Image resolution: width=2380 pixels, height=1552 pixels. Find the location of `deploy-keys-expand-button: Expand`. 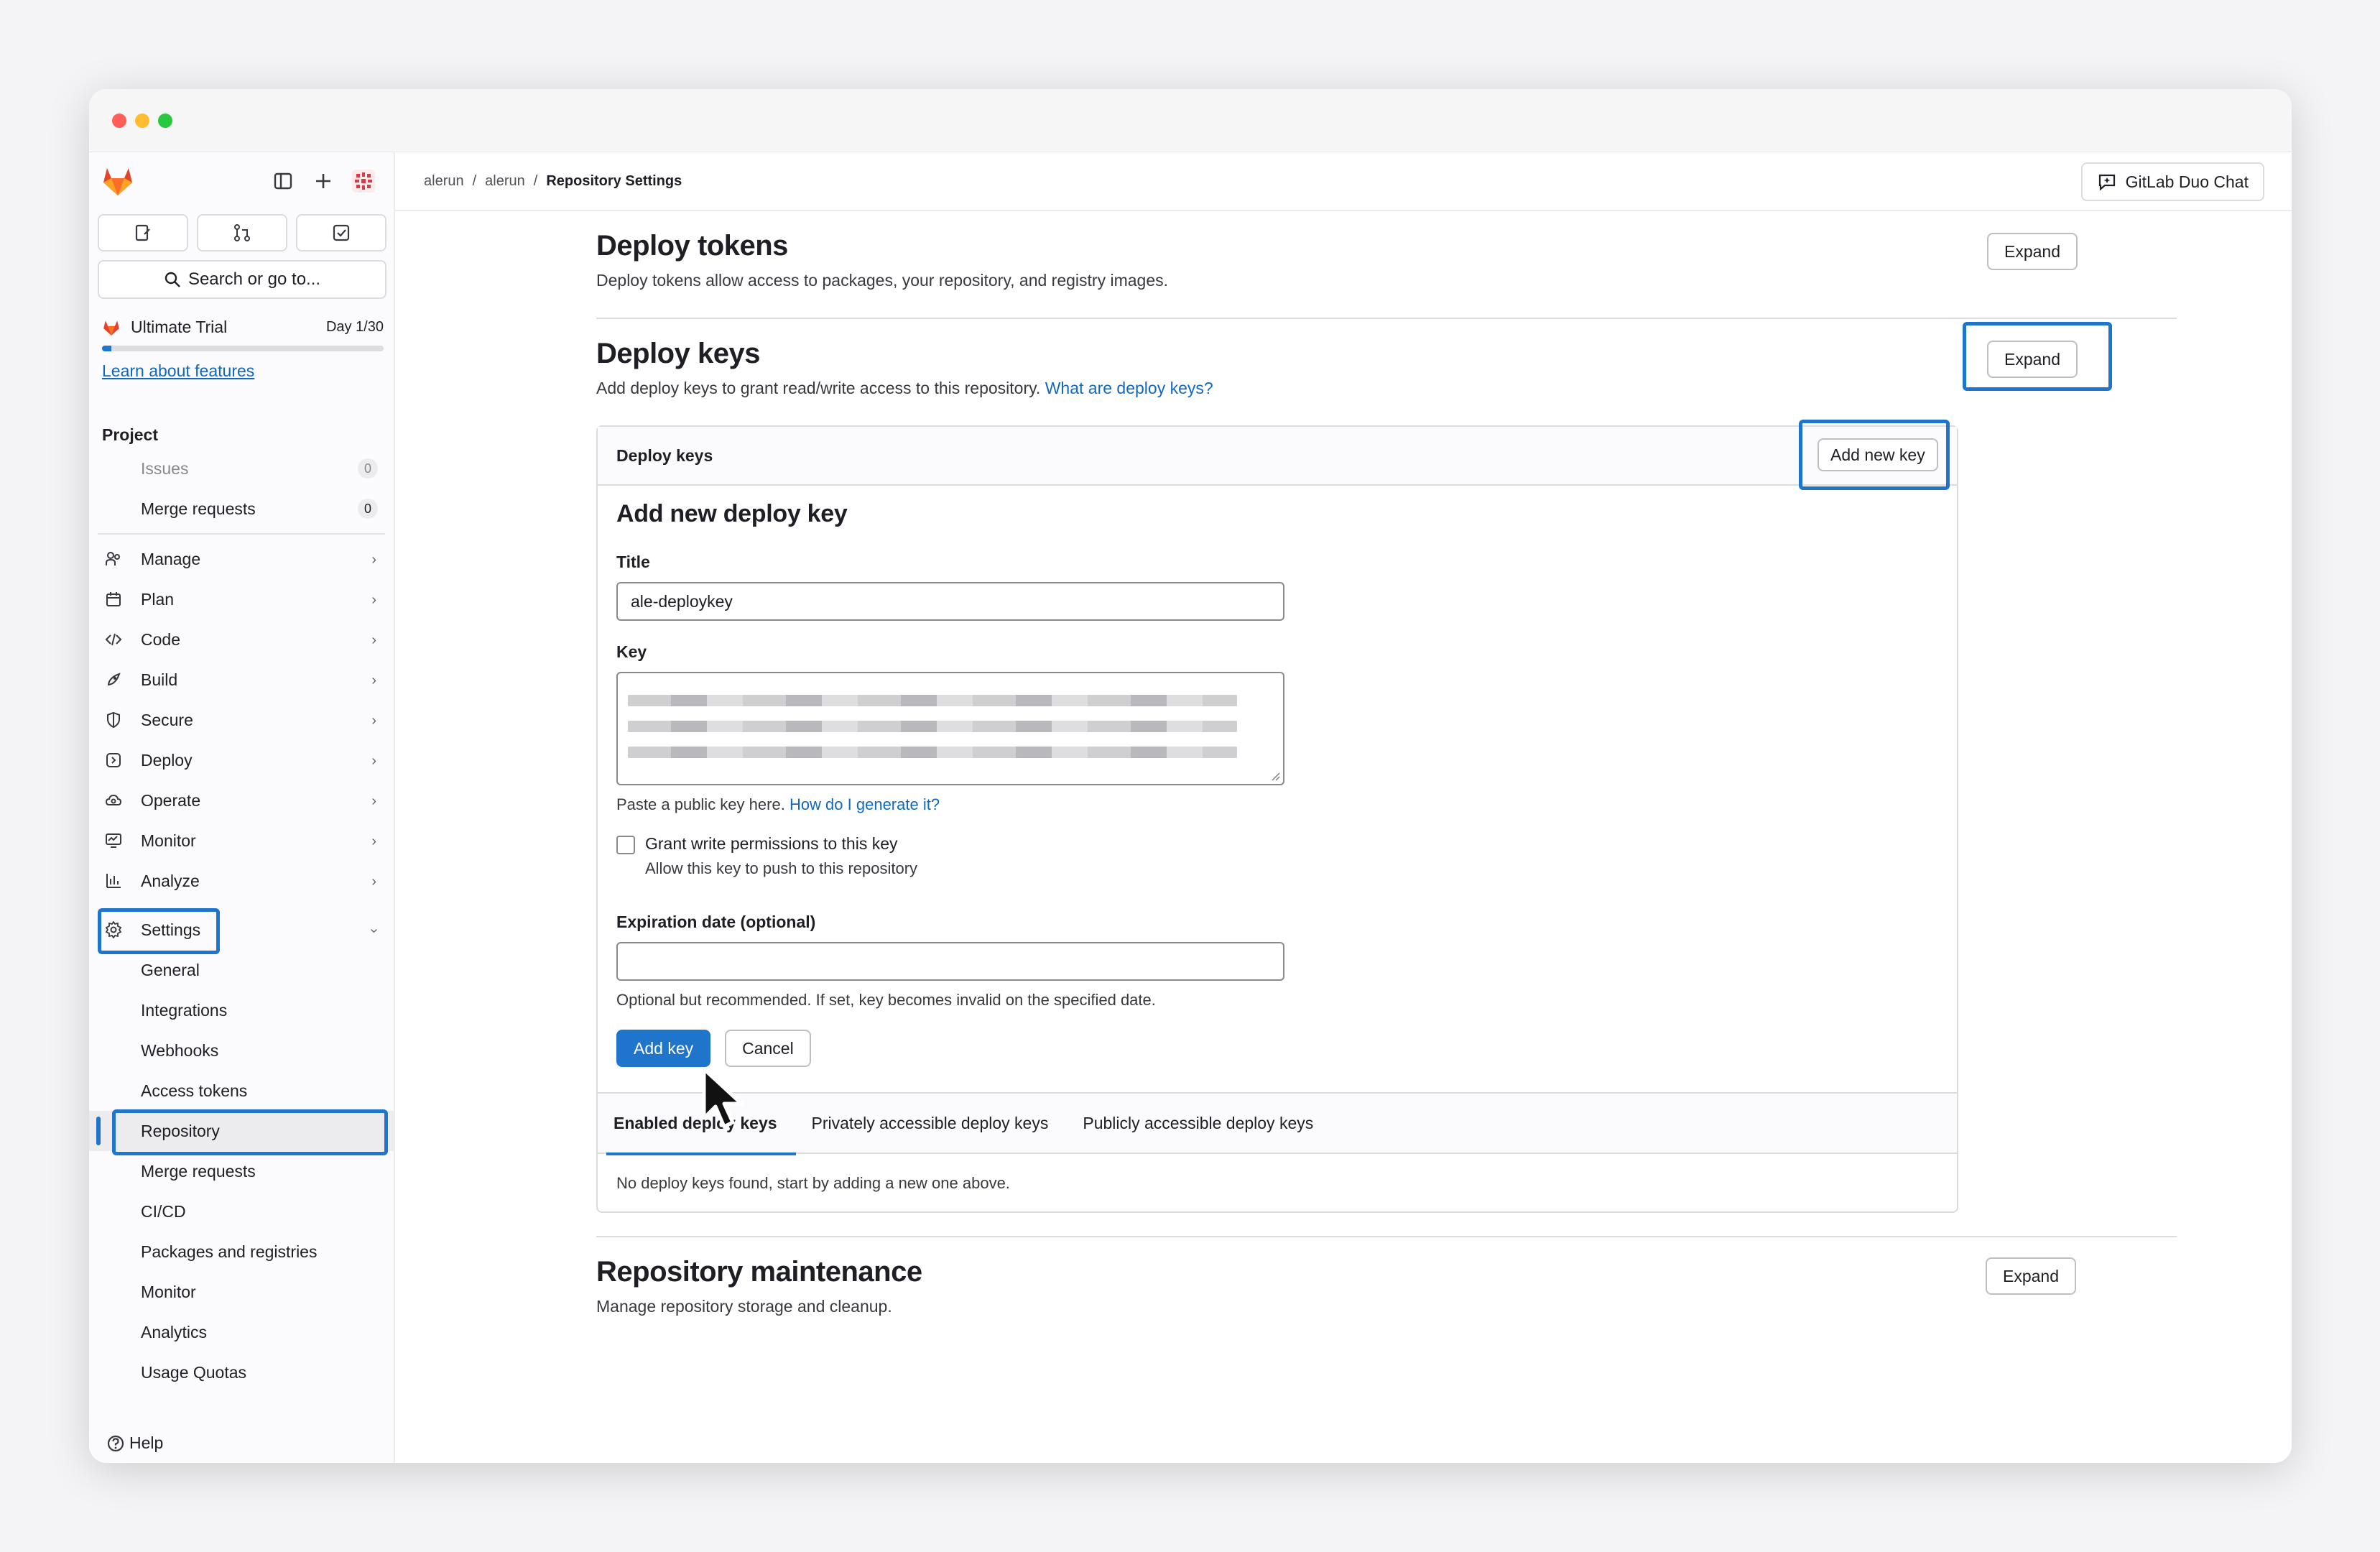

deploy-keys-expand-button: Expand is located at coordinates (2032, 359).